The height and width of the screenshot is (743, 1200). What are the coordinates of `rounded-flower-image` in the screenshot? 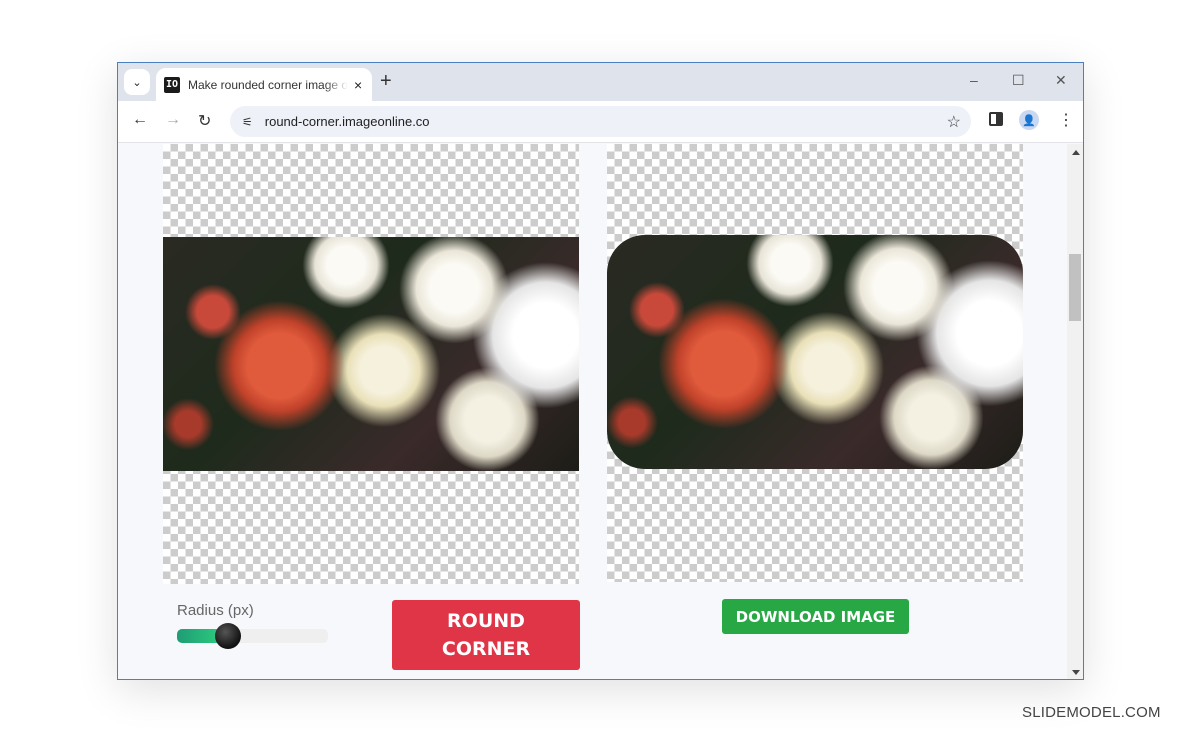 It's located at (815, 352).